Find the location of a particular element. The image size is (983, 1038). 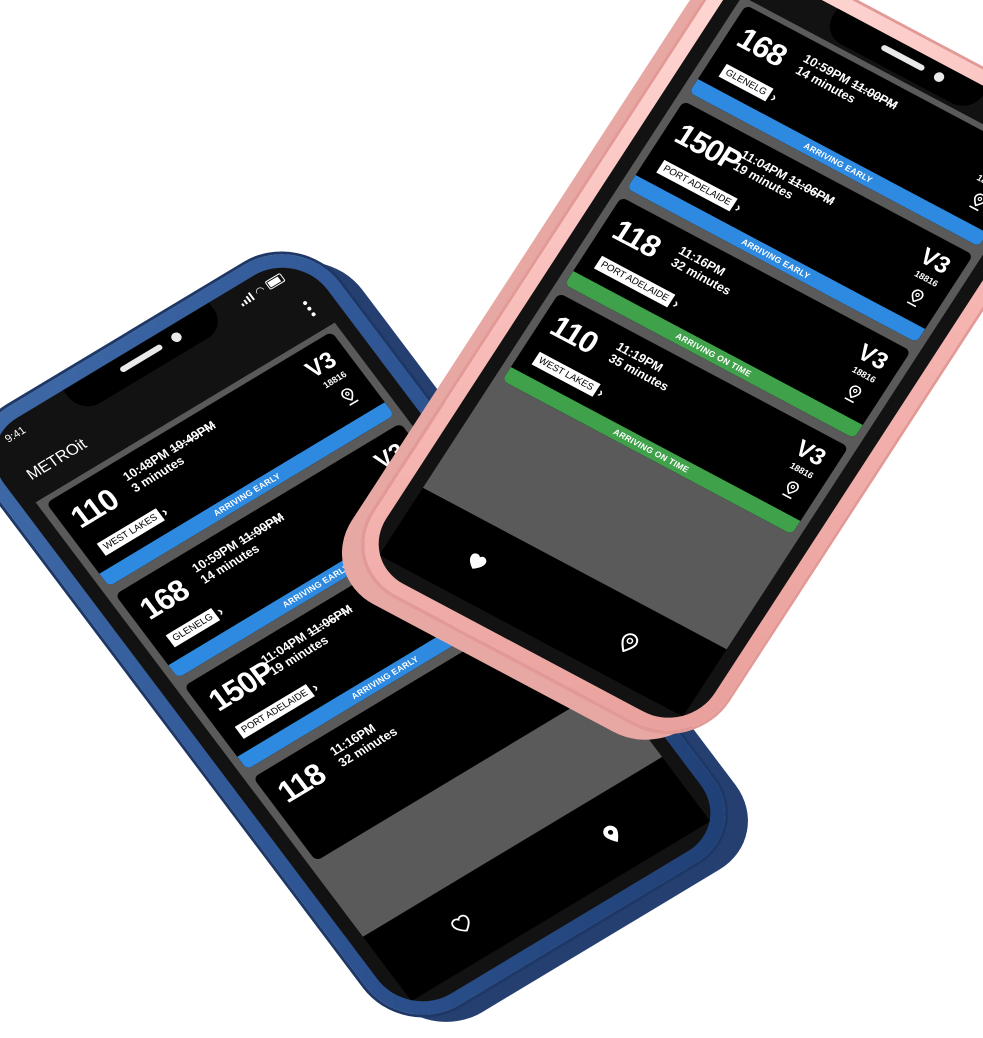

time-scheduled: 11:06PM is located at coordinates (330, 621).